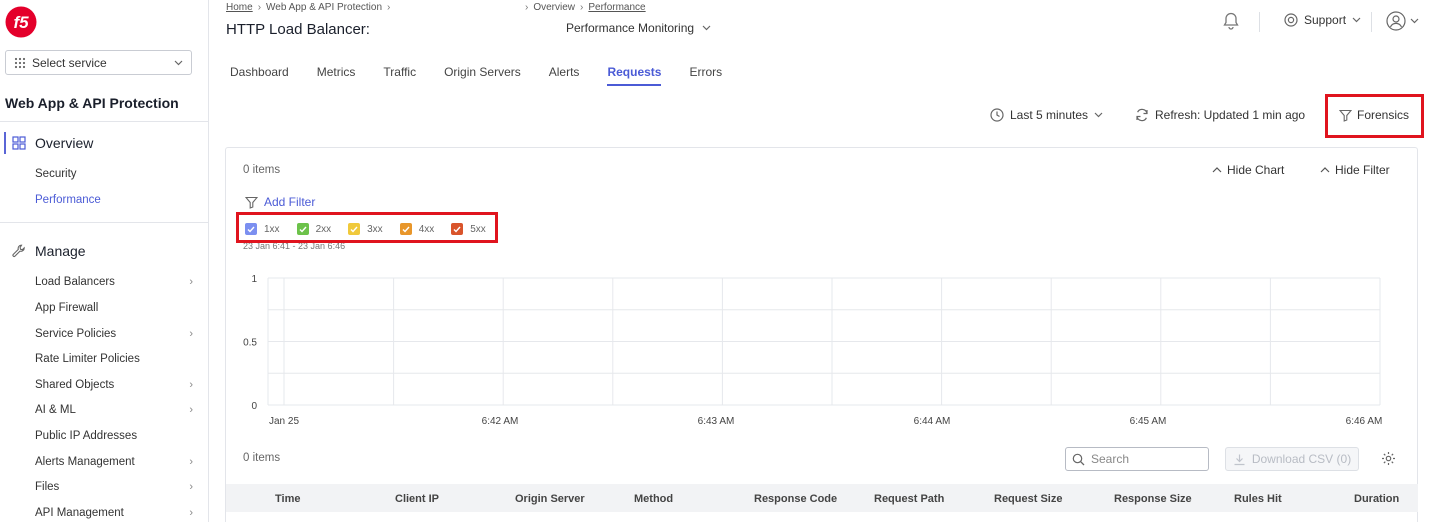  Describe the element at coordinates (1388, 458) in the screenshot. I see `gear-icon` at that location.